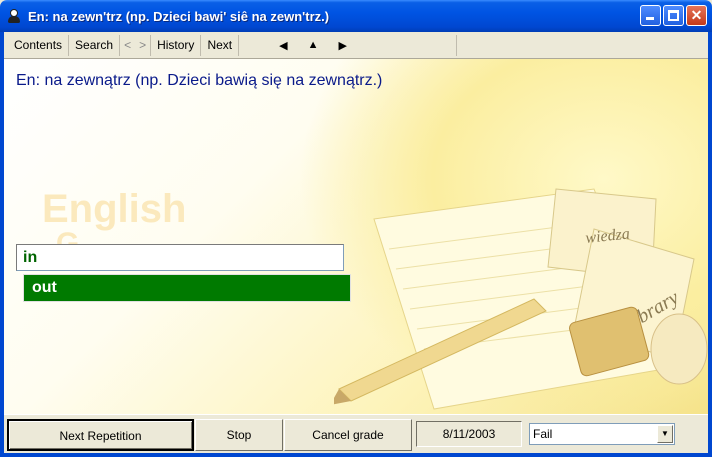  I want to click on forward-arrow-icon: >, so click(143, 44).